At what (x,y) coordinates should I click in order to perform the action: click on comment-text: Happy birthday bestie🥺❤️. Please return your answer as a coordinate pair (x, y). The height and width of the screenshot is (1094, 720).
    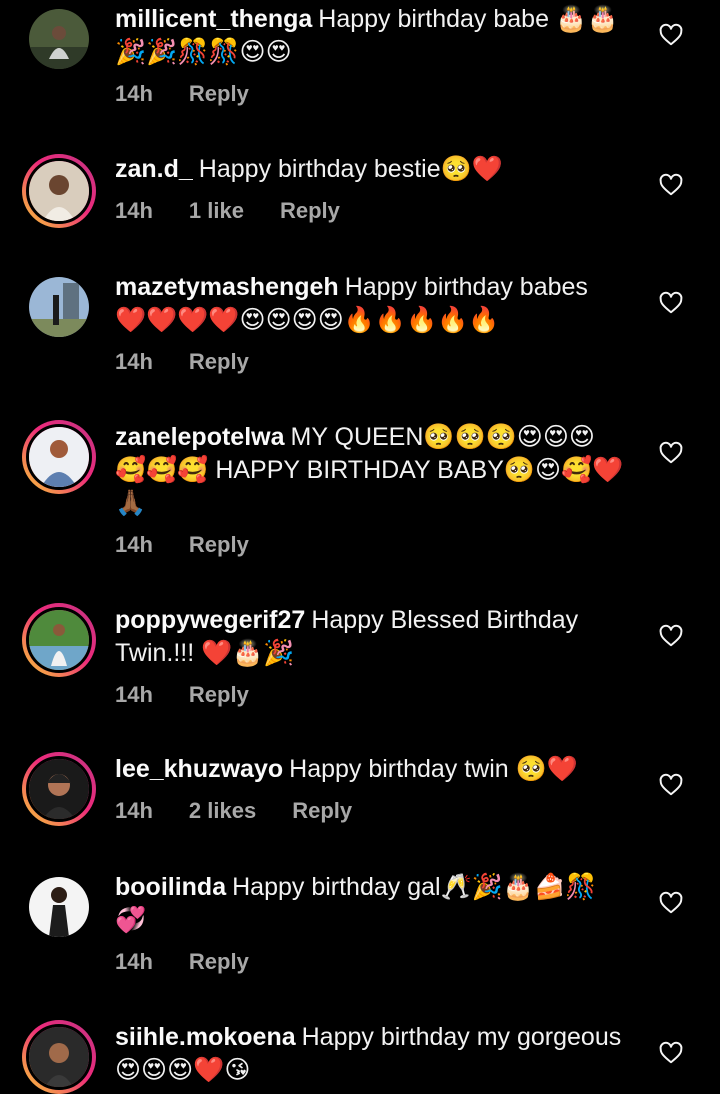
    Looking at the image, I should click on (350, 169).